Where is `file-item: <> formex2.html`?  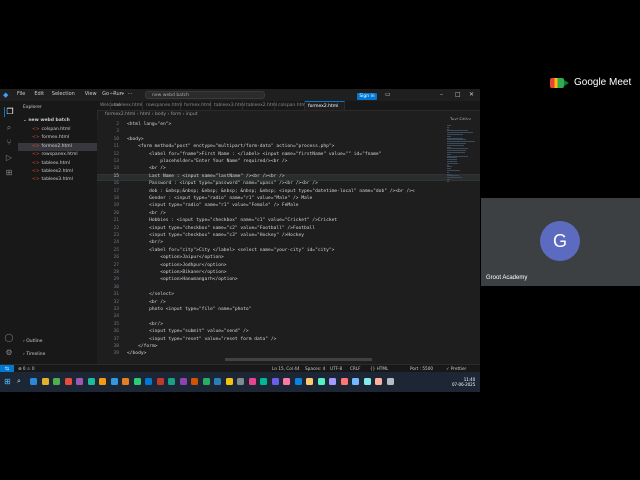 file-item: <> formex2.html is located at coordinates (57, 146).